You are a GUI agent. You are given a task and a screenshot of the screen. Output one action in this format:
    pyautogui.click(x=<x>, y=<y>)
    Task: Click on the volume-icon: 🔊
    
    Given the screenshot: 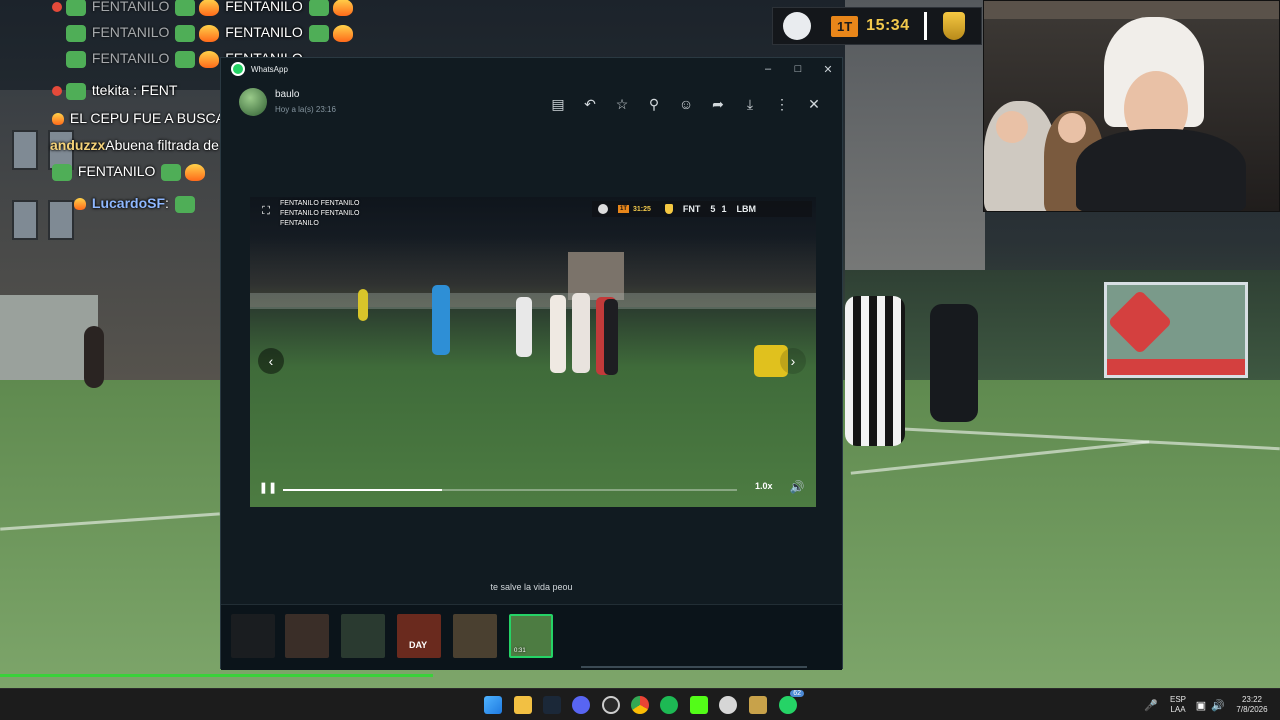 What is the action you would take?
    pyautogui.click(x=797, y=487)
    